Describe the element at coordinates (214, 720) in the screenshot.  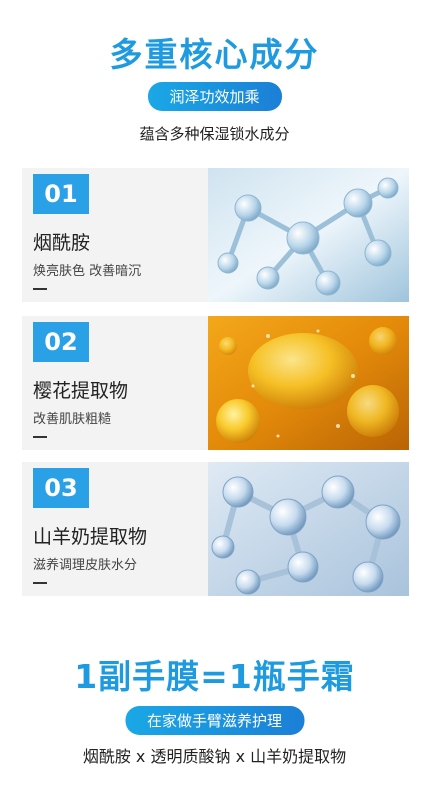
I see `care-pill: 在家做手臂滋养护理` at that location.